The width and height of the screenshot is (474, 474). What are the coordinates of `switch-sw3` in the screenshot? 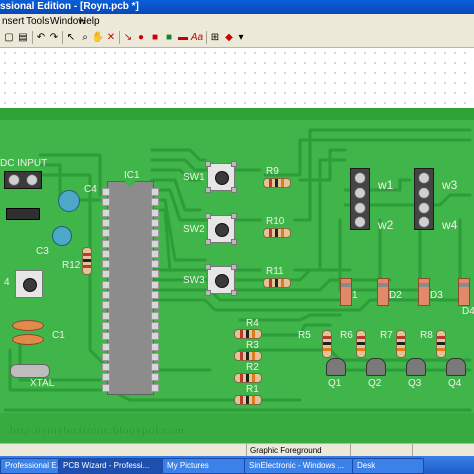 It's located at (221, 280).